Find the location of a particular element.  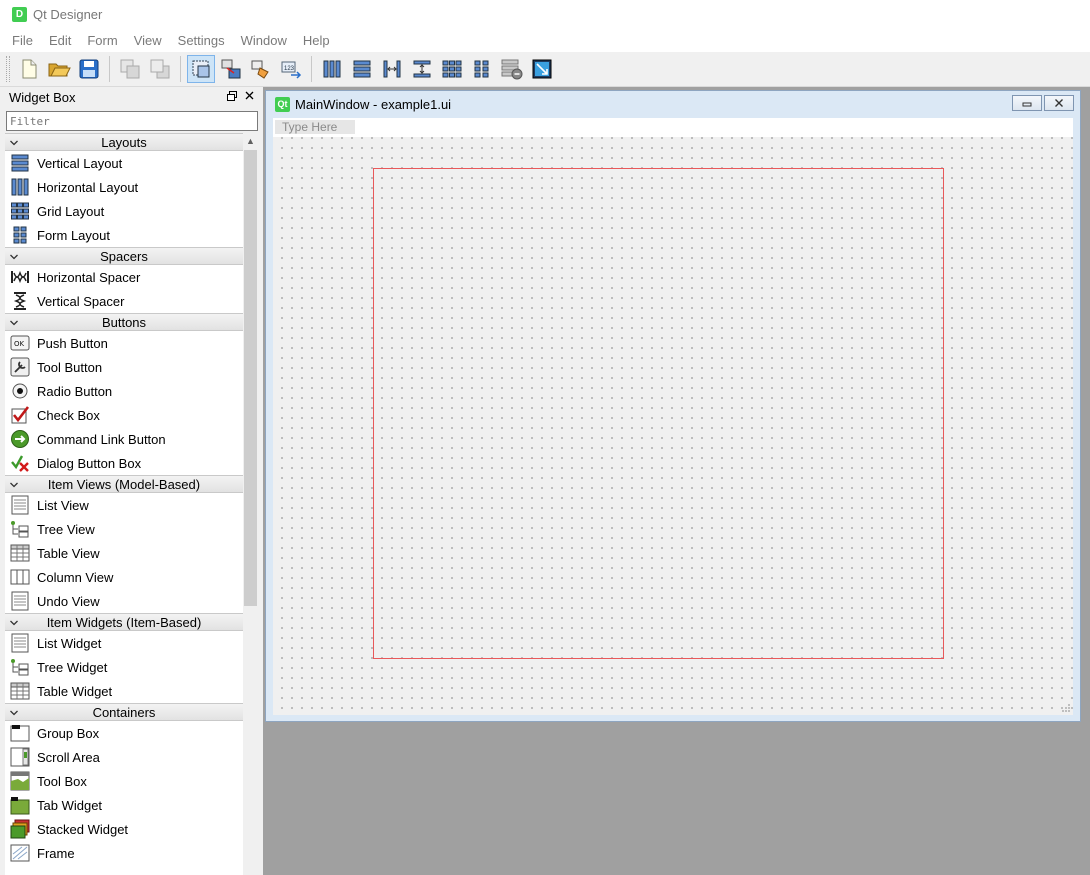

close-dock-icon is located at coordinates (249, 97).